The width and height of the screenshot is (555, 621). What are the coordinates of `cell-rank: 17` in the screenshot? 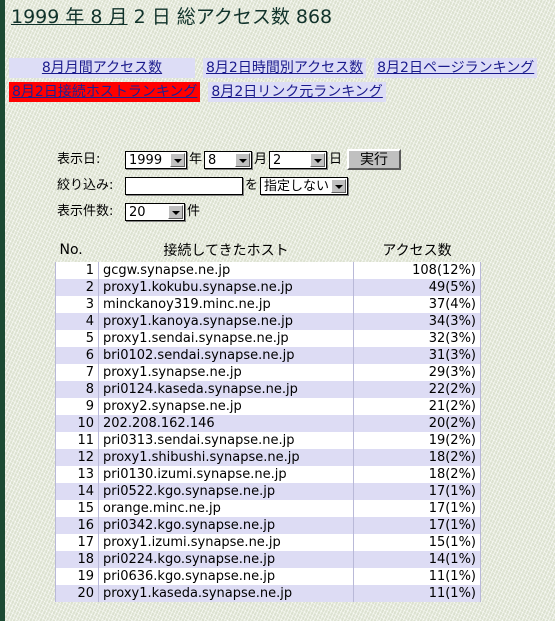 It's located at (77, 542).